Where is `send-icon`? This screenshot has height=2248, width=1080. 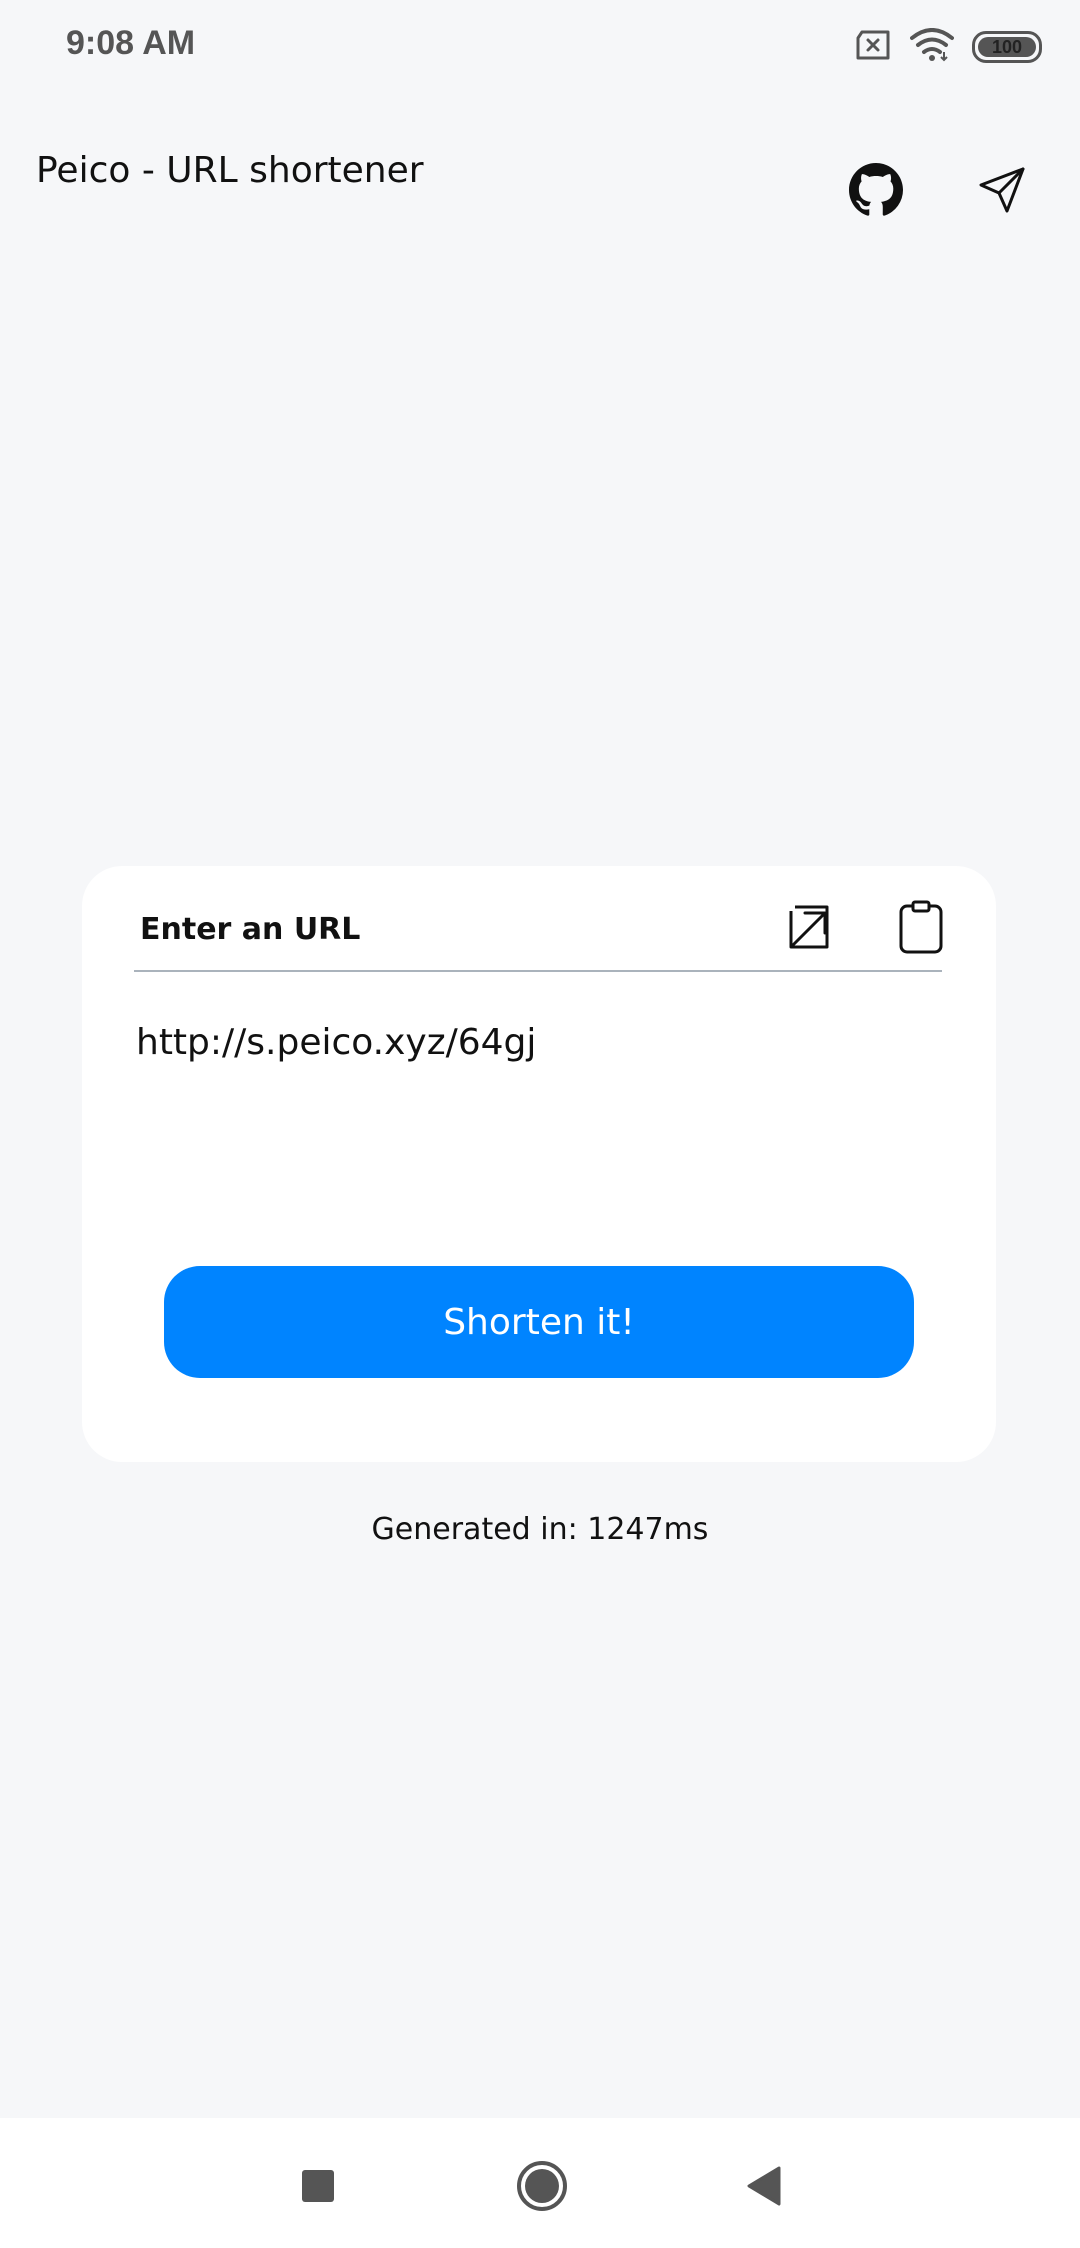
send-icon is located at coordinates (1002, 192).